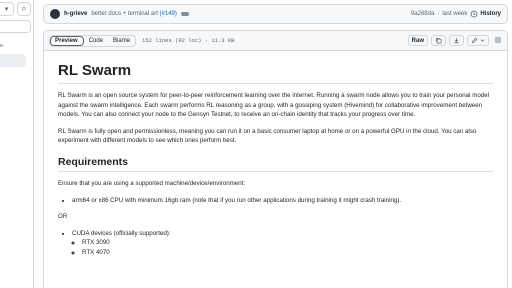  I want to click on history-label: History, so click(490, 14).